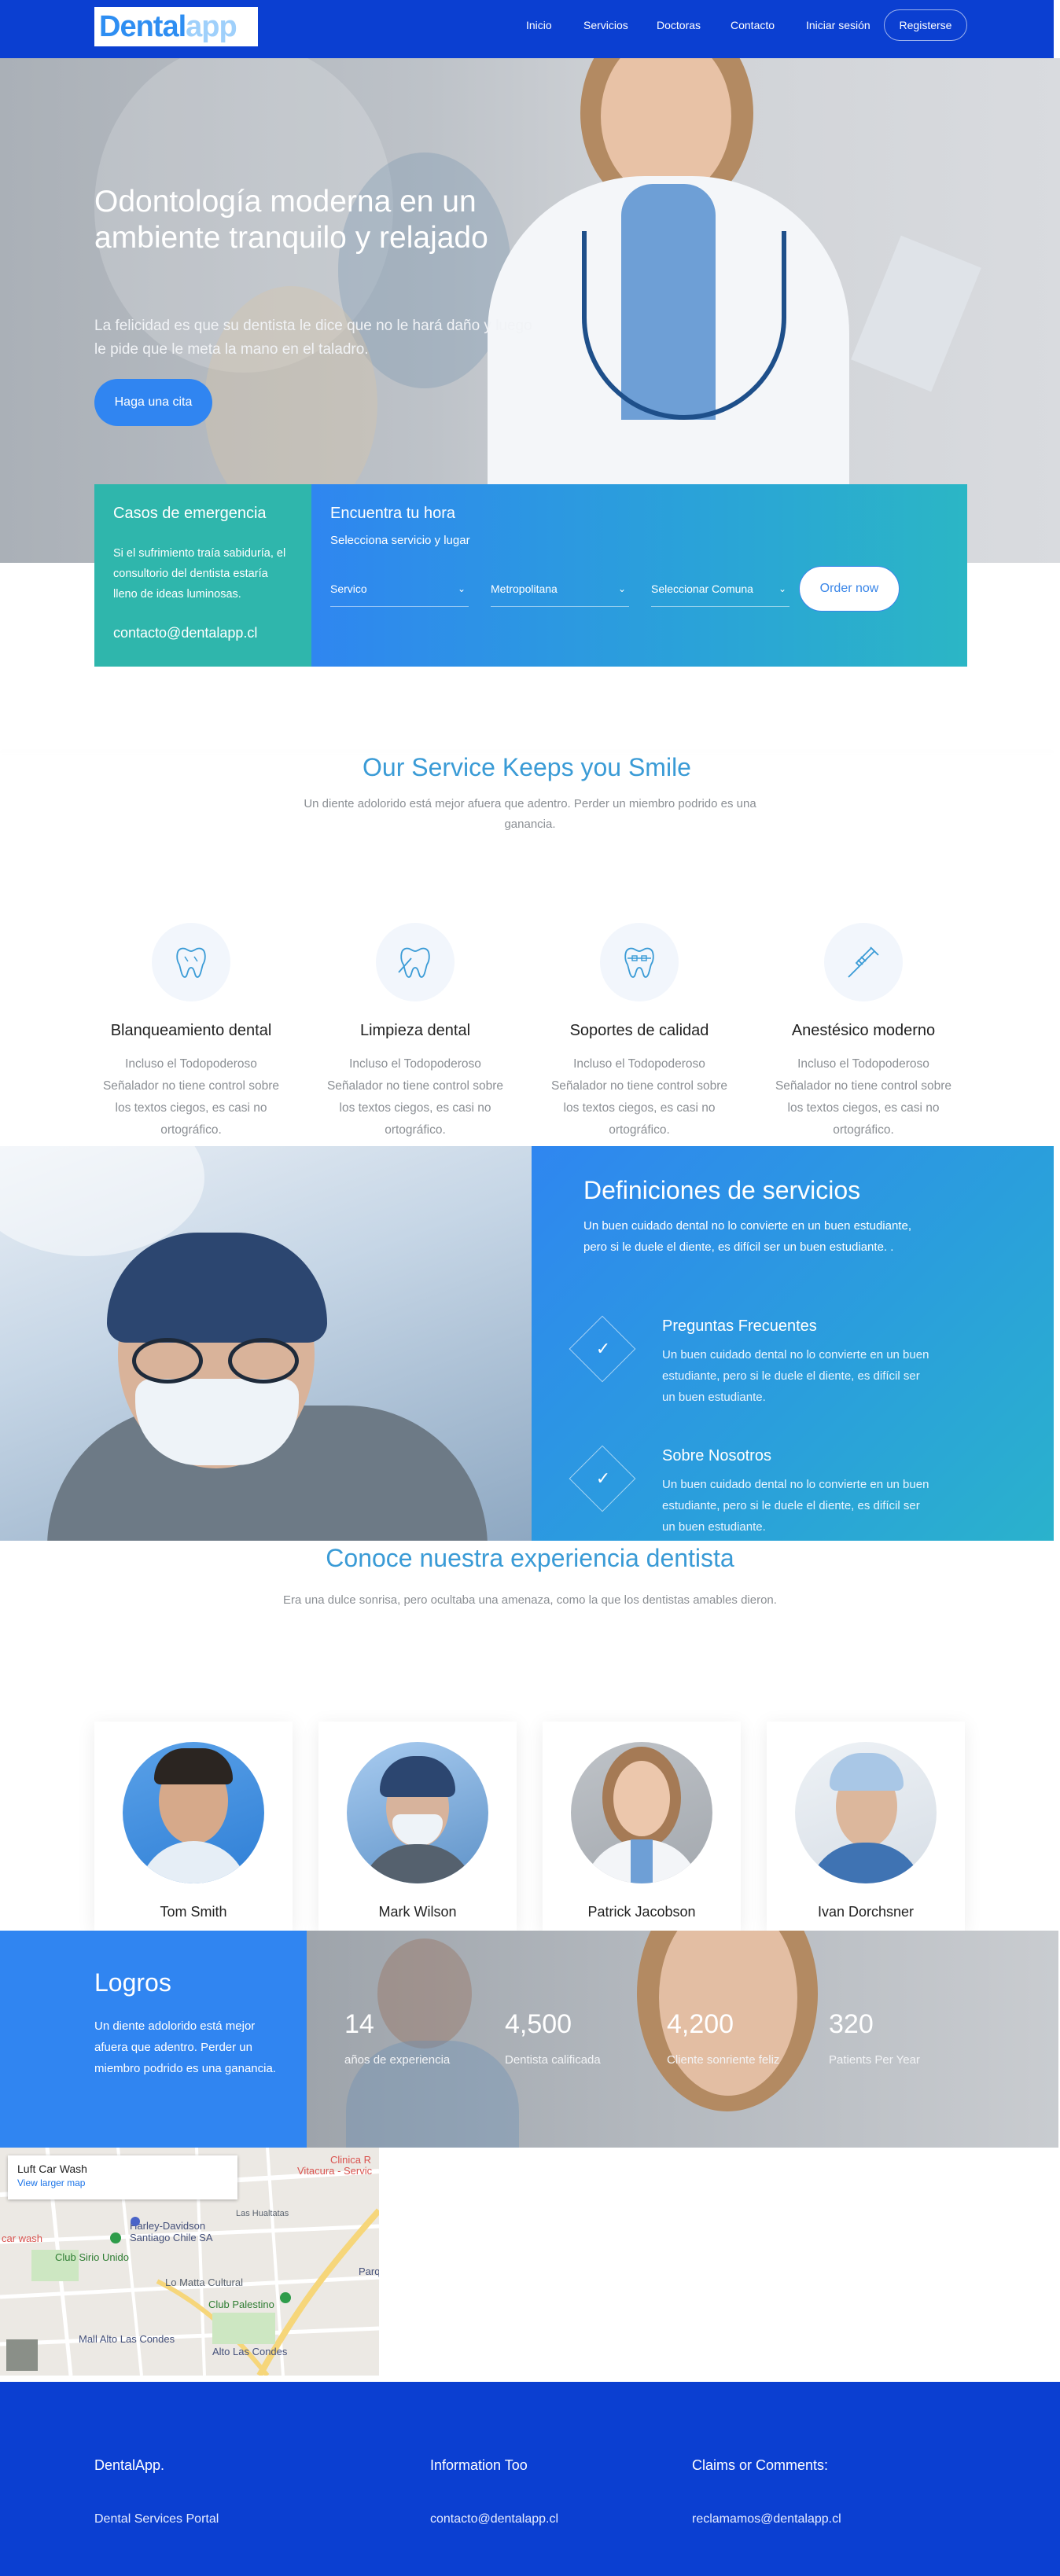 The width and height of the screenshot is (1060, 2576). Describe the element at coordinates (167, 1361) in the screenshot. I see `dentist-photo-glasses-left` at that location.